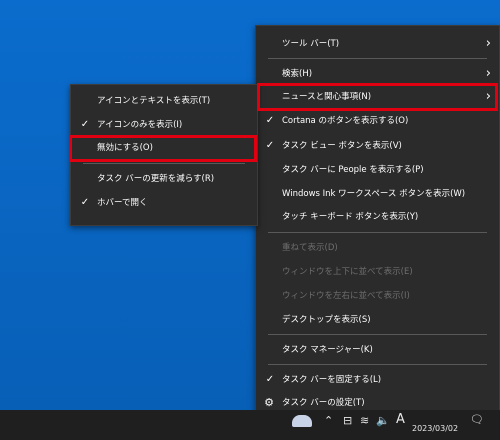 The image size is (500, 440). Describe the element at coordinates (353, 170) in the screenshot. I see `menu-item-label: タスク バーに People を表示する(P)` at that location.